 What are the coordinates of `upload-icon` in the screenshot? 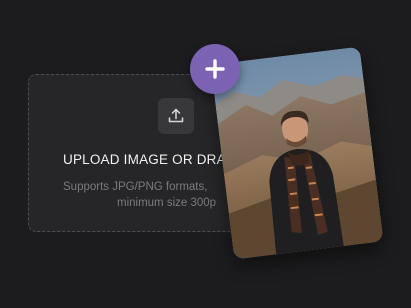 It's located at (176, 116).